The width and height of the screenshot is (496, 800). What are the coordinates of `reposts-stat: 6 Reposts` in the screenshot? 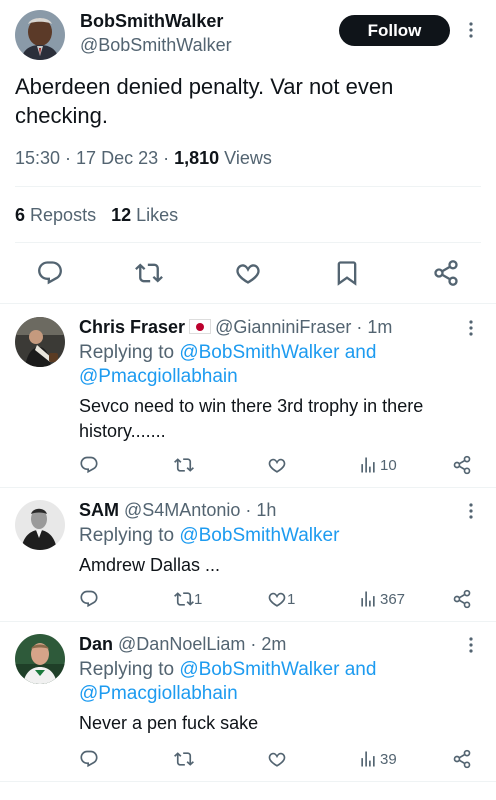 It's located at (55, 215).